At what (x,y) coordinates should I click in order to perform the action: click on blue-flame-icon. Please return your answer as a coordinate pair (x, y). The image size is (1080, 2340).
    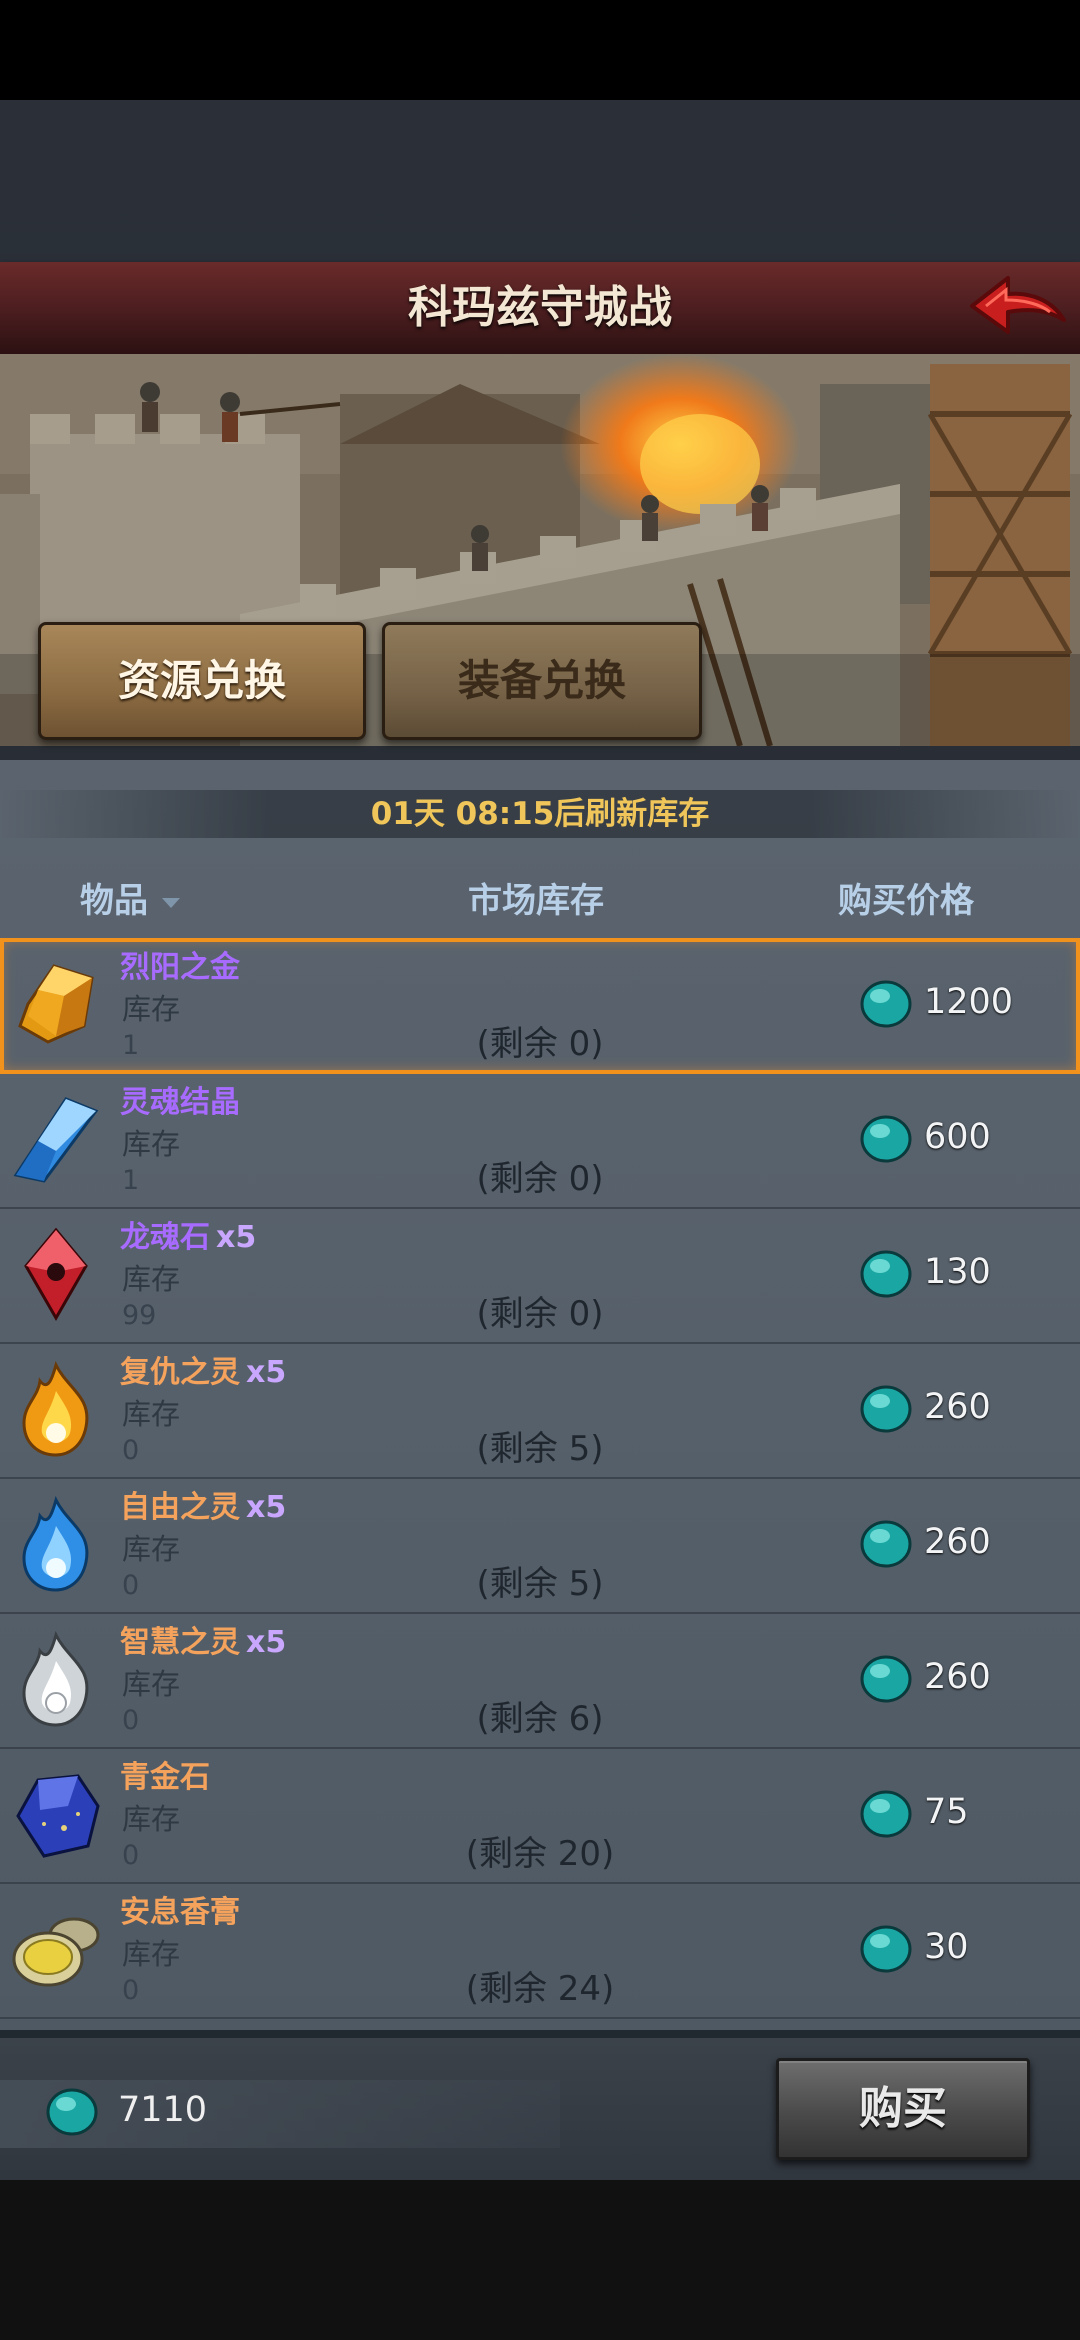
    Looking at the image, I should click on (55, 1544).